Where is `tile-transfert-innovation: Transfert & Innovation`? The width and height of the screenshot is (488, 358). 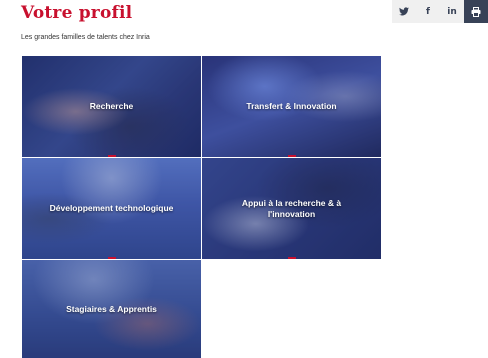
tile-transfert-innovation: Transfert & Innovation is located at coordinates (291, 106).